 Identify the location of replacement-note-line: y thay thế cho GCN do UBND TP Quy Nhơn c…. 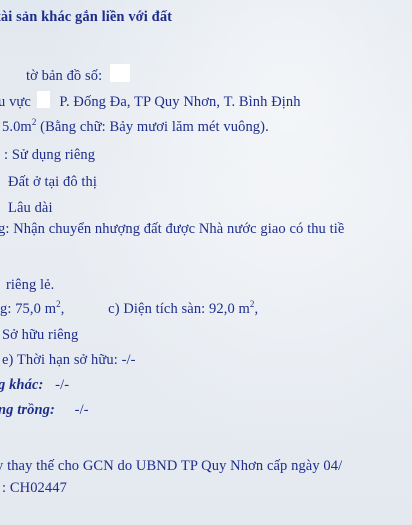
(171, 466).